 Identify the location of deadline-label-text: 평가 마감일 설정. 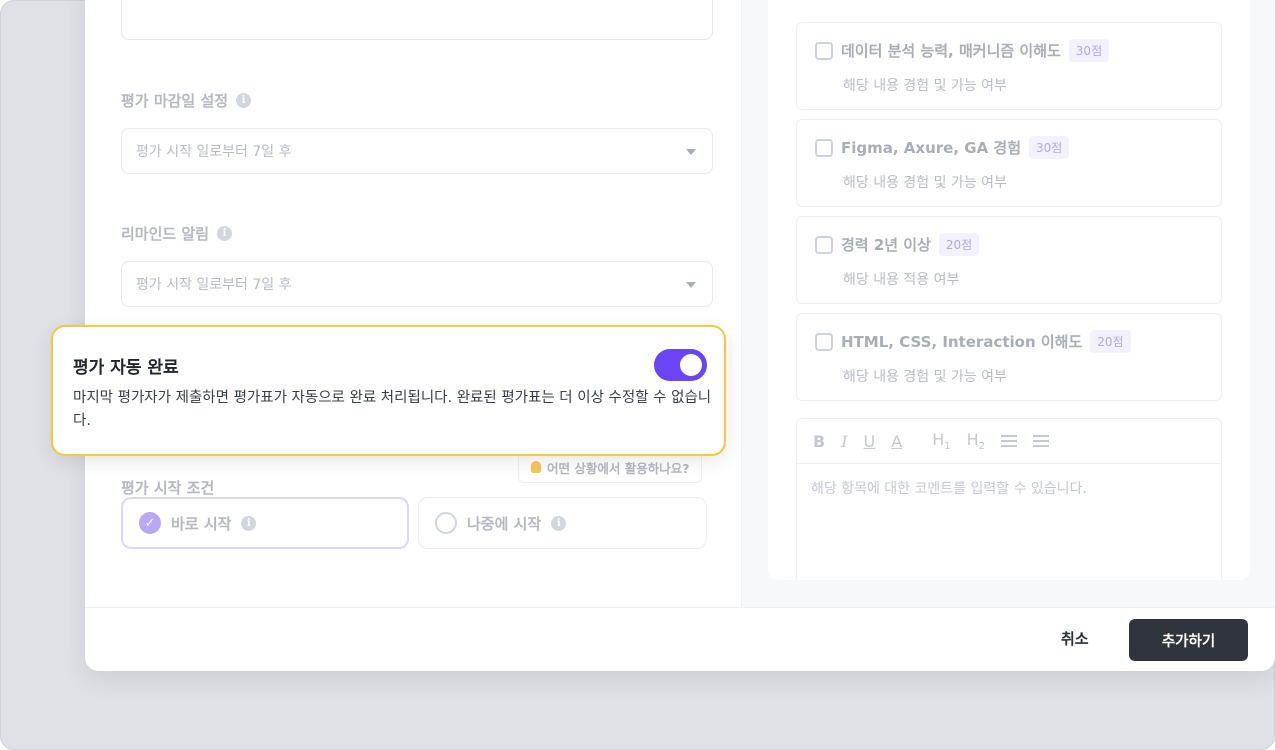
(175, 101).